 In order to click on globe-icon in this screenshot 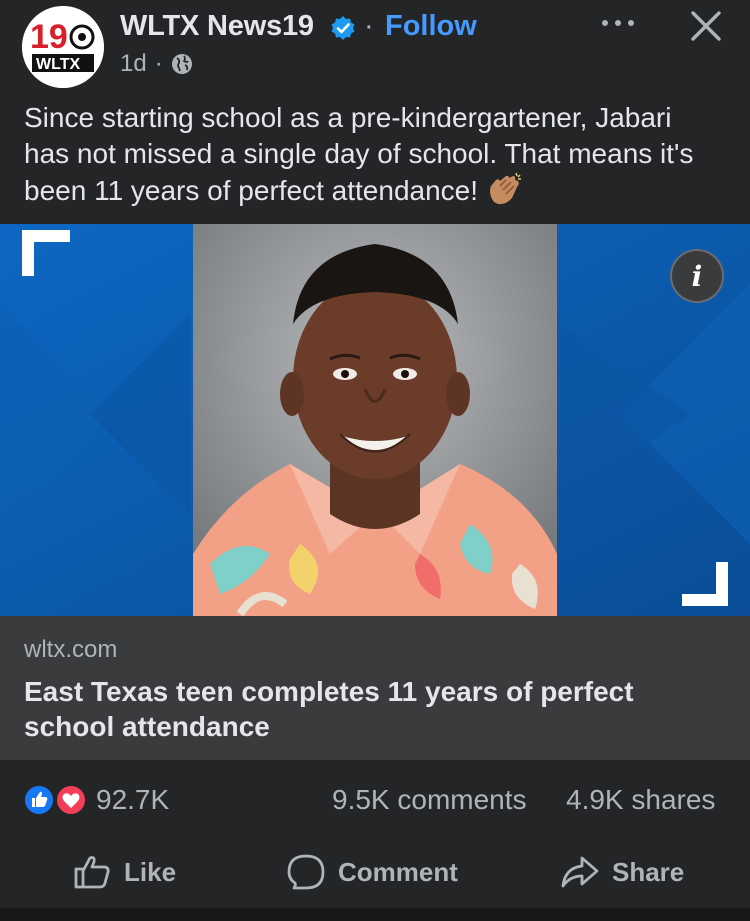, I will do `click(181, 64)`.